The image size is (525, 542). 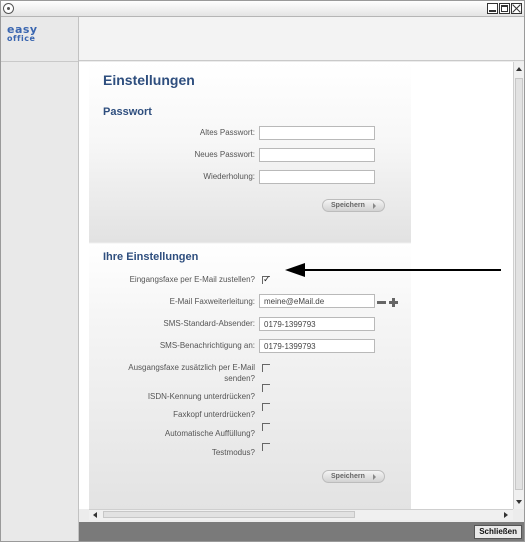 I want to click on isdn-label: ISDN-Kennung unterdrücken?, so click(x=201, y=396).